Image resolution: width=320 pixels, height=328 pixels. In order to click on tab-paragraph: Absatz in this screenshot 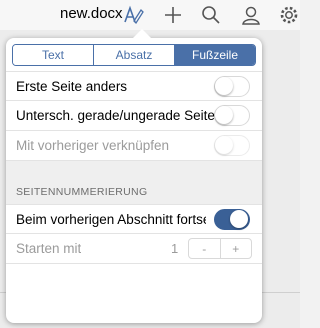, I will do `click(134, 55)`.